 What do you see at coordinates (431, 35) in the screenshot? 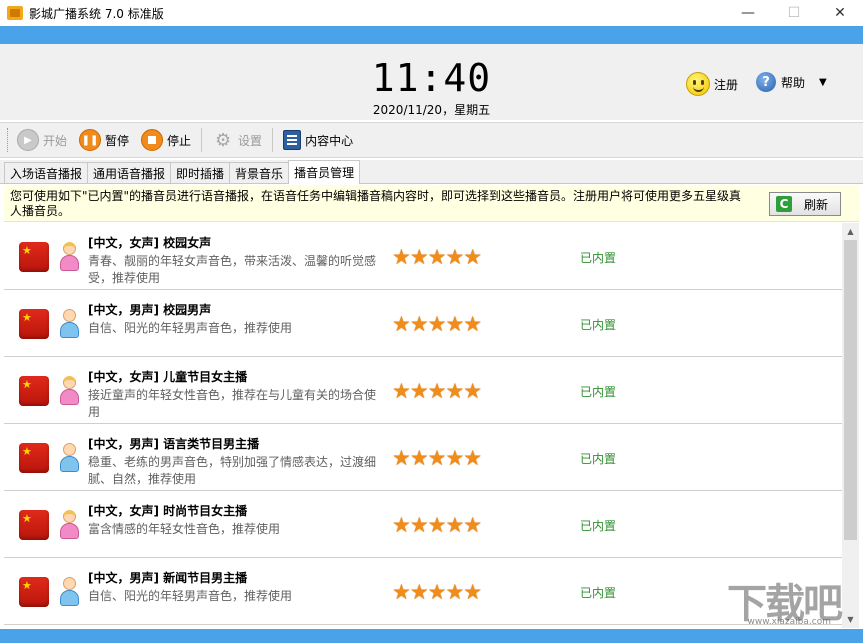
I see `top-accent-band` at bounding box center [431, 35].